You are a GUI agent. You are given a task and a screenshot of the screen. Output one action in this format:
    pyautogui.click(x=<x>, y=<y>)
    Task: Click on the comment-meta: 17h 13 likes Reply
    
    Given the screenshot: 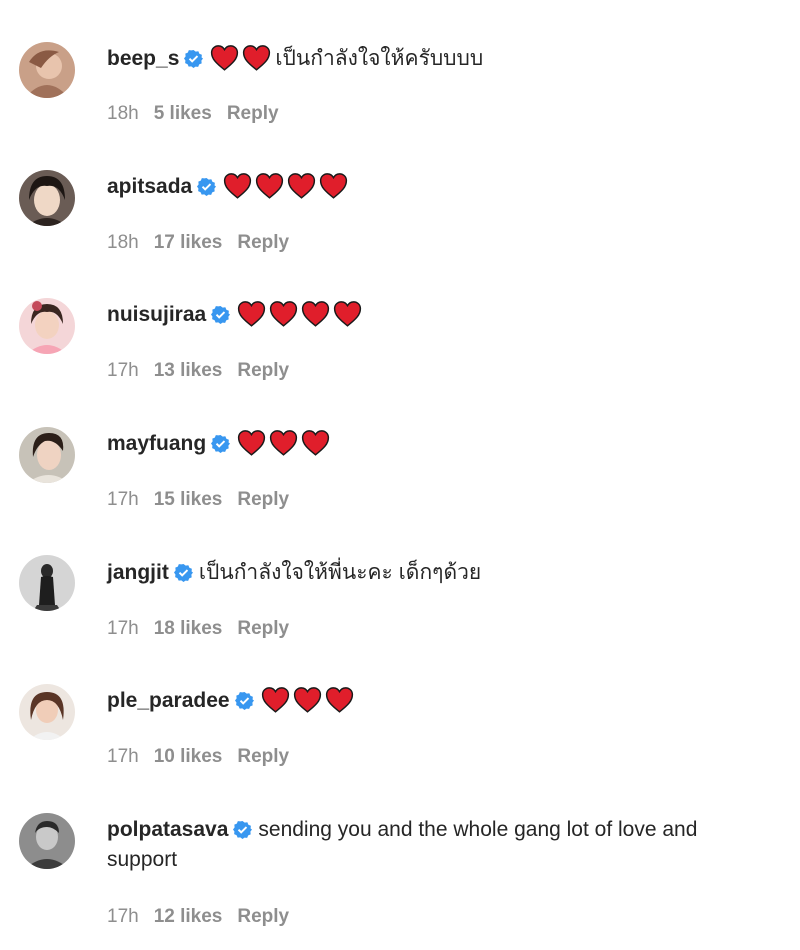 What is the action you would take?
    pyautogui.click(x=205, y=371)
    